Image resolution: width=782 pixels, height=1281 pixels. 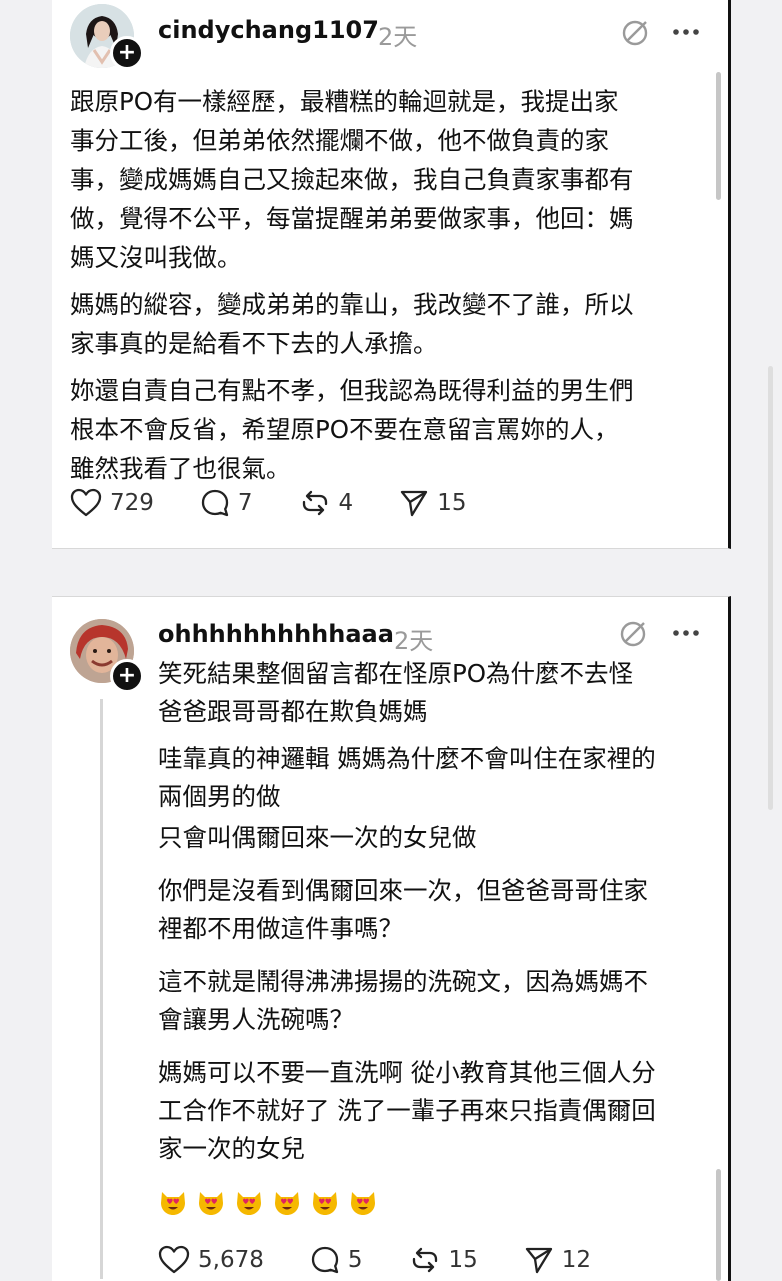 I want to click on comment-button: 7, so click(x=226, y=503).